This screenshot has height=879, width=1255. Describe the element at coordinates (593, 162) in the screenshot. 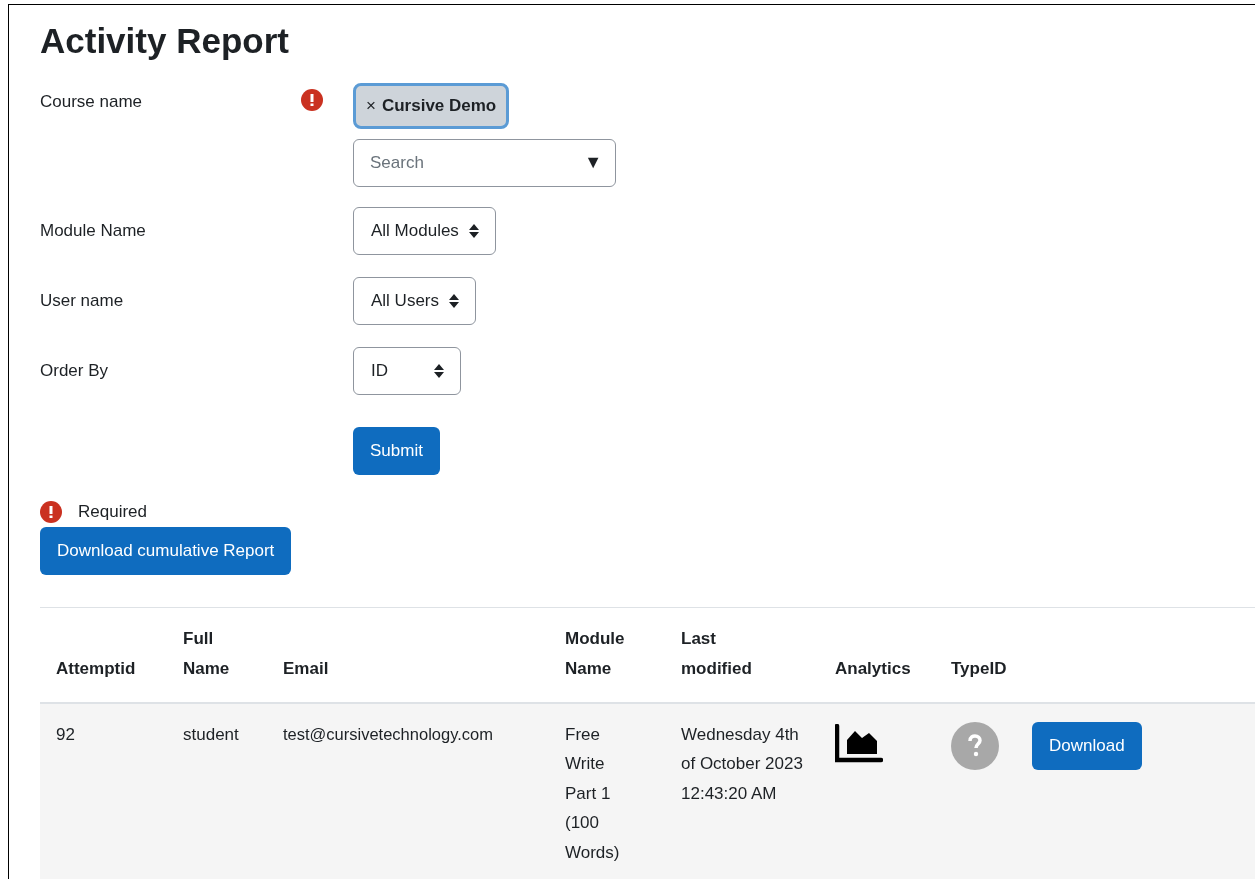

I see `dropdown-caret-icon: ▼` at that location.